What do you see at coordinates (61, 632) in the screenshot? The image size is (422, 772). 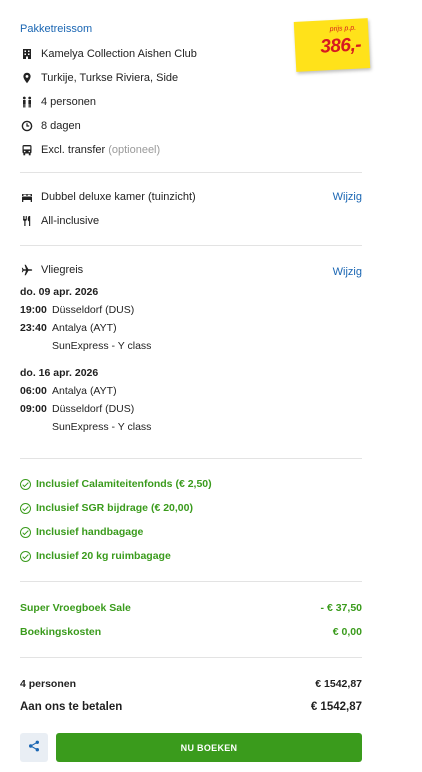 I see `booking-cost-label: Boekingskosten` at bounding box center [61, 632].